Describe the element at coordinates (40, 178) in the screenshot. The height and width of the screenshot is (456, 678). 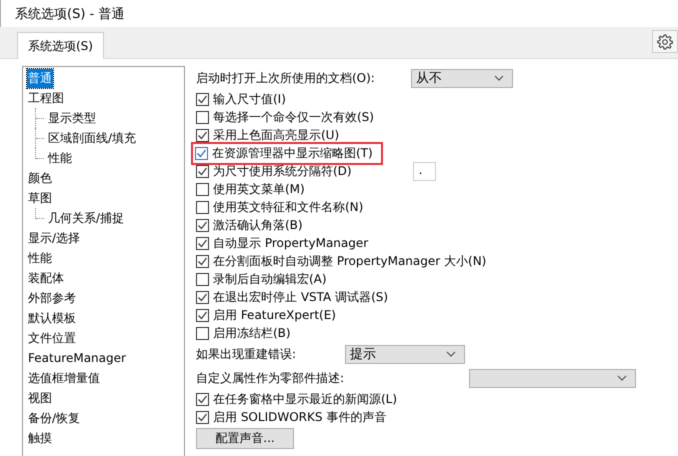
I see `tree-item: 颜色` at that location.